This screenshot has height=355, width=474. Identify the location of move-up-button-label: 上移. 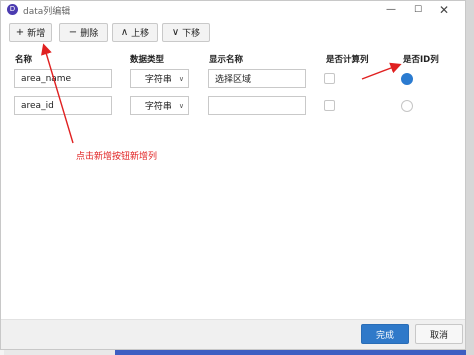
(140, 34).